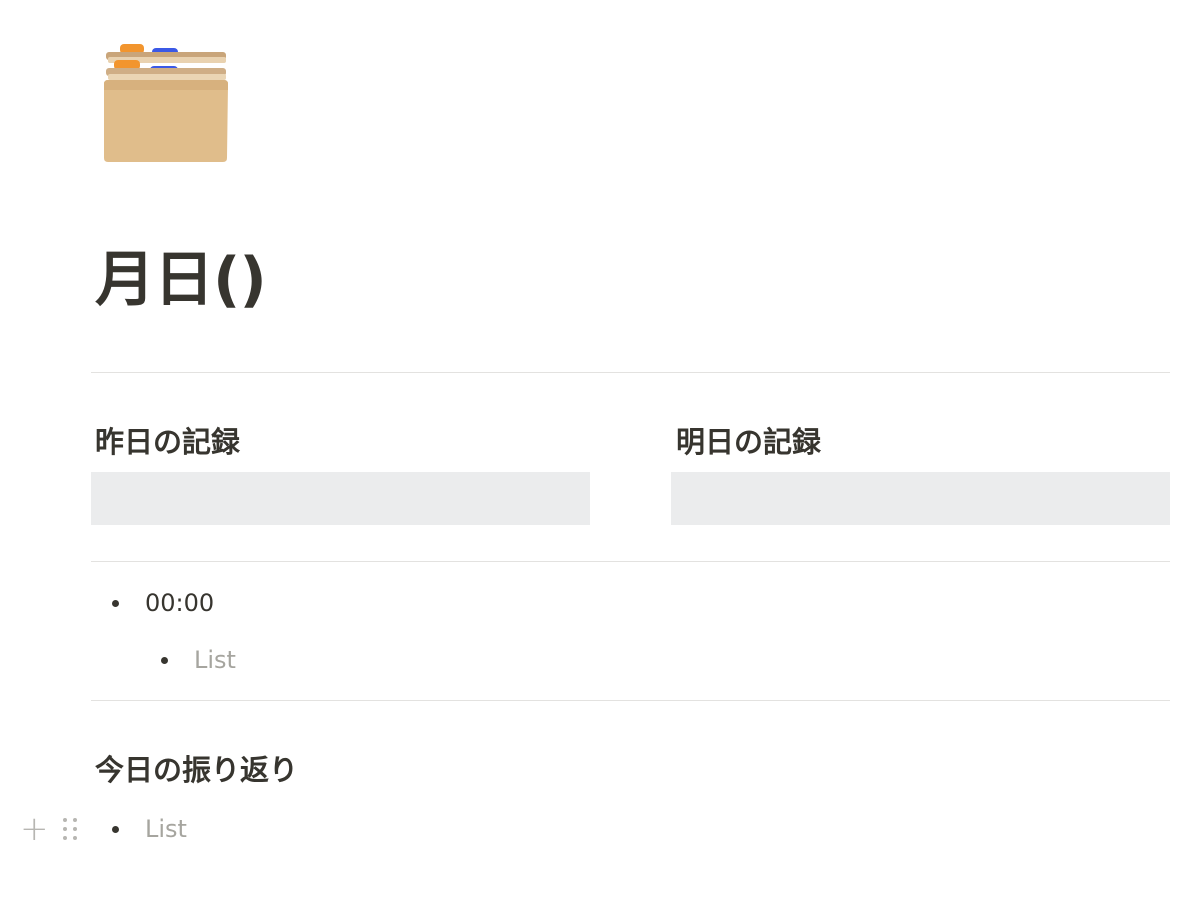 The image size is (1200, 899). I want to click on heading-today-reflection: 今日の振り返り, so click(196, 770).